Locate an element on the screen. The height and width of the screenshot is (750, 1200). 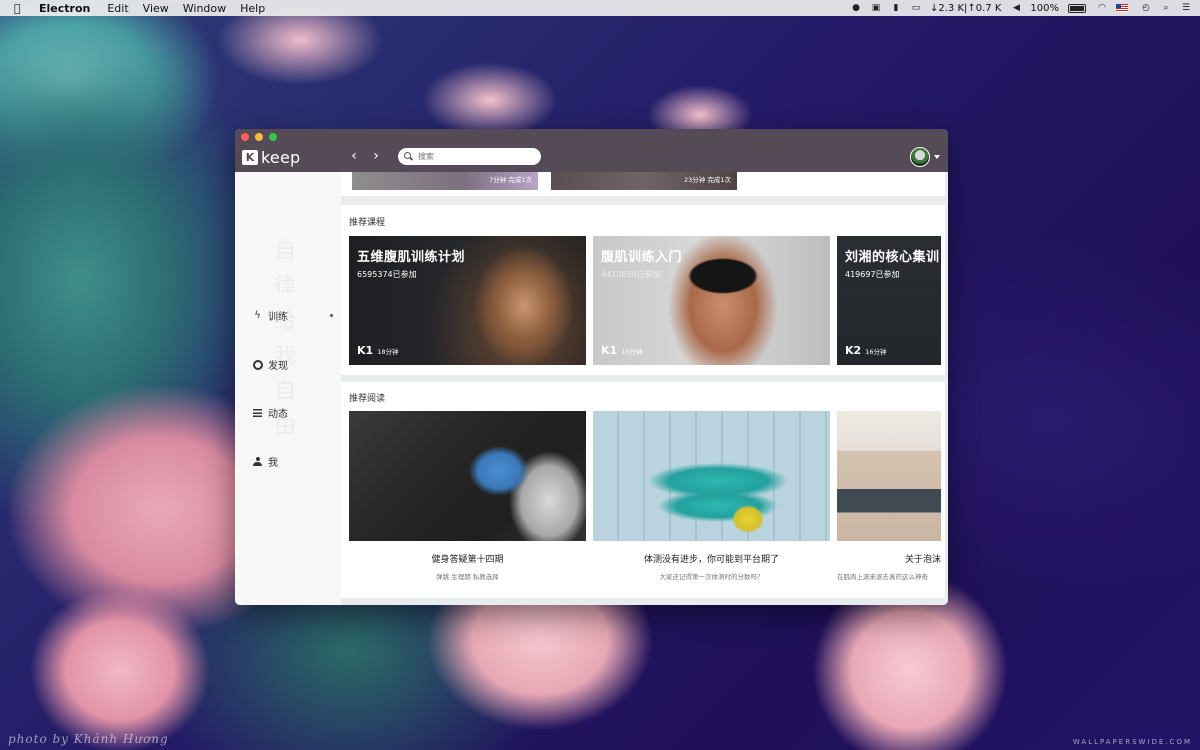
article-title: 关于泡沫 is located at coordinates (889, 558).